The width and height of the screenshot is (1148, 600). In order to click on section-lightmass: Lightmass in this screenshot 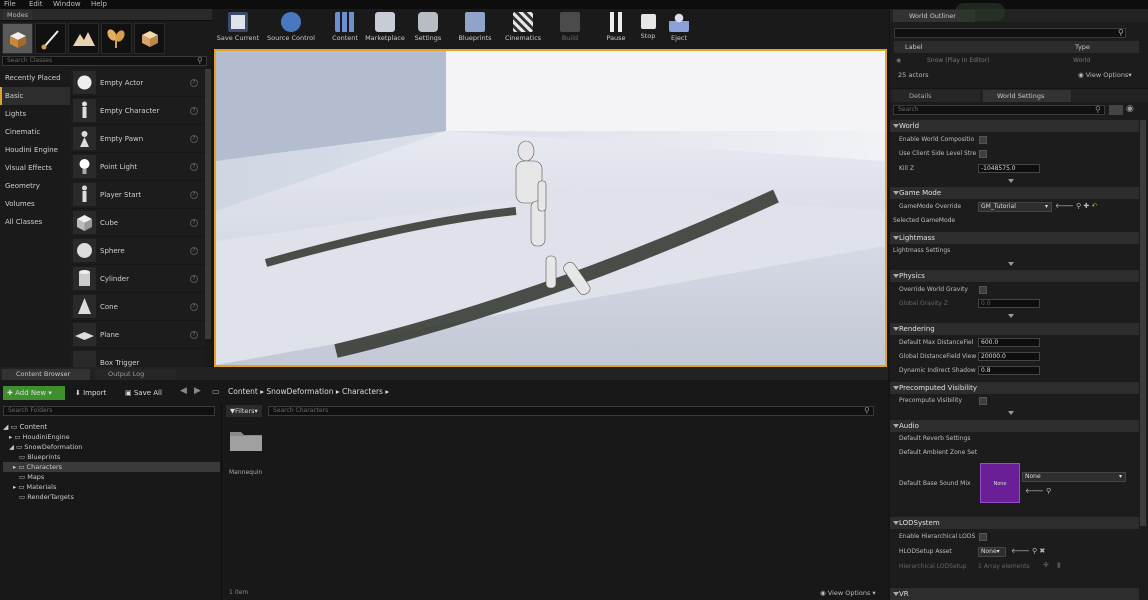, I will do `click(1014, 238)`.